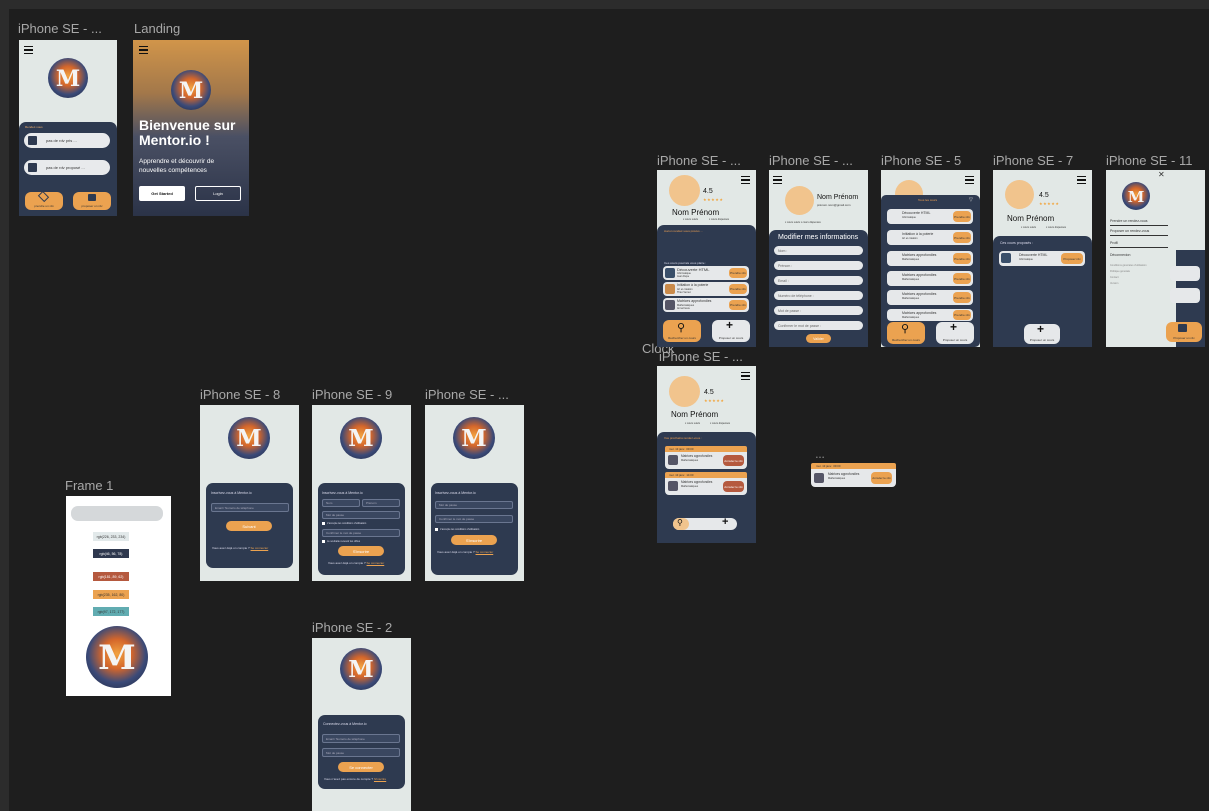 The width and height of the screenshot is (1209, 811). Describe the element at coordinates (117, 513) in the screenshot. I see `palette-search-bar` at that location.